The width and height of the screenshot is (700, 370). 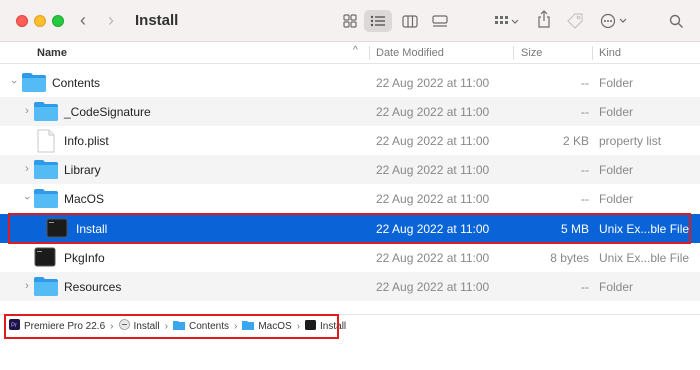 I want to click on tag-icon, so click(x=575, y=21).